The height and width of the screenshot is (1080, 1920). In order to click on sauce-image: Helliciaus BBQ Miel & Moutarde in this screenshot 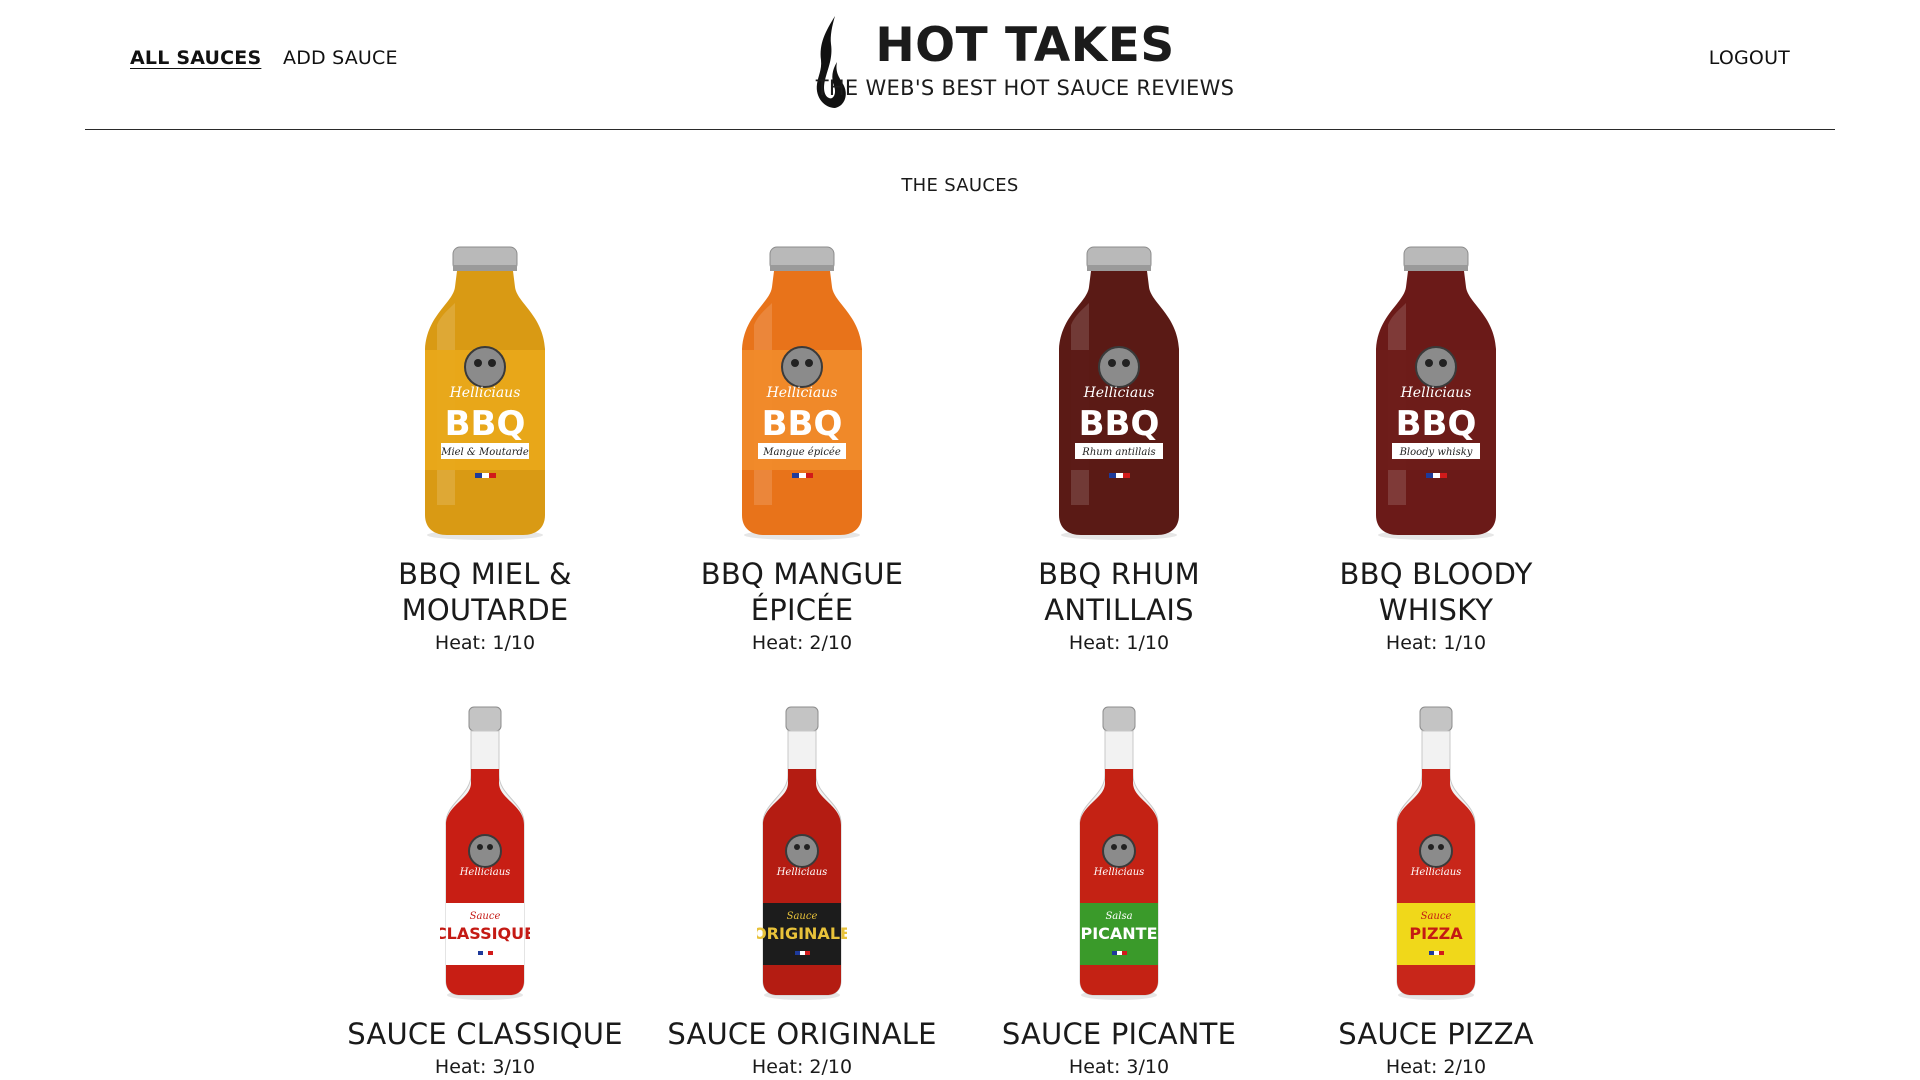, I will do `click(485, 390)`.